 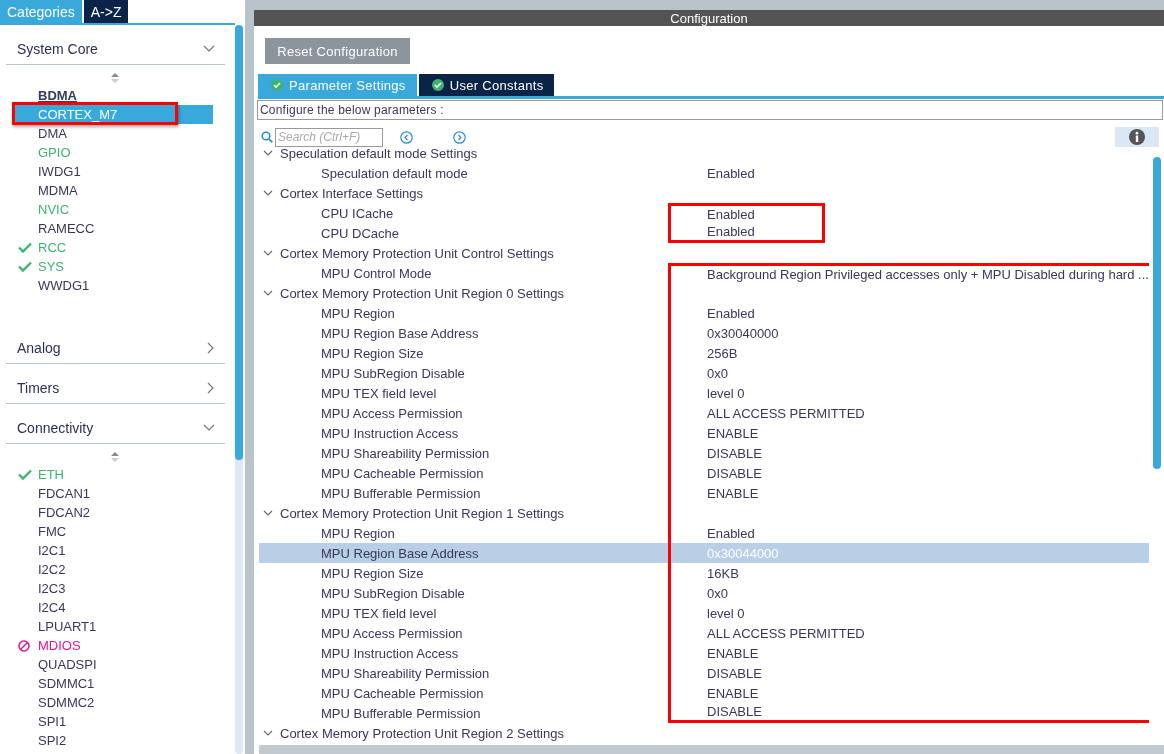 What do you see at coordinates (704, 553) in the screenshot?
I see `parameter-row: MPU Region Base Address 0x30044000` at bounding box center [704, 553].